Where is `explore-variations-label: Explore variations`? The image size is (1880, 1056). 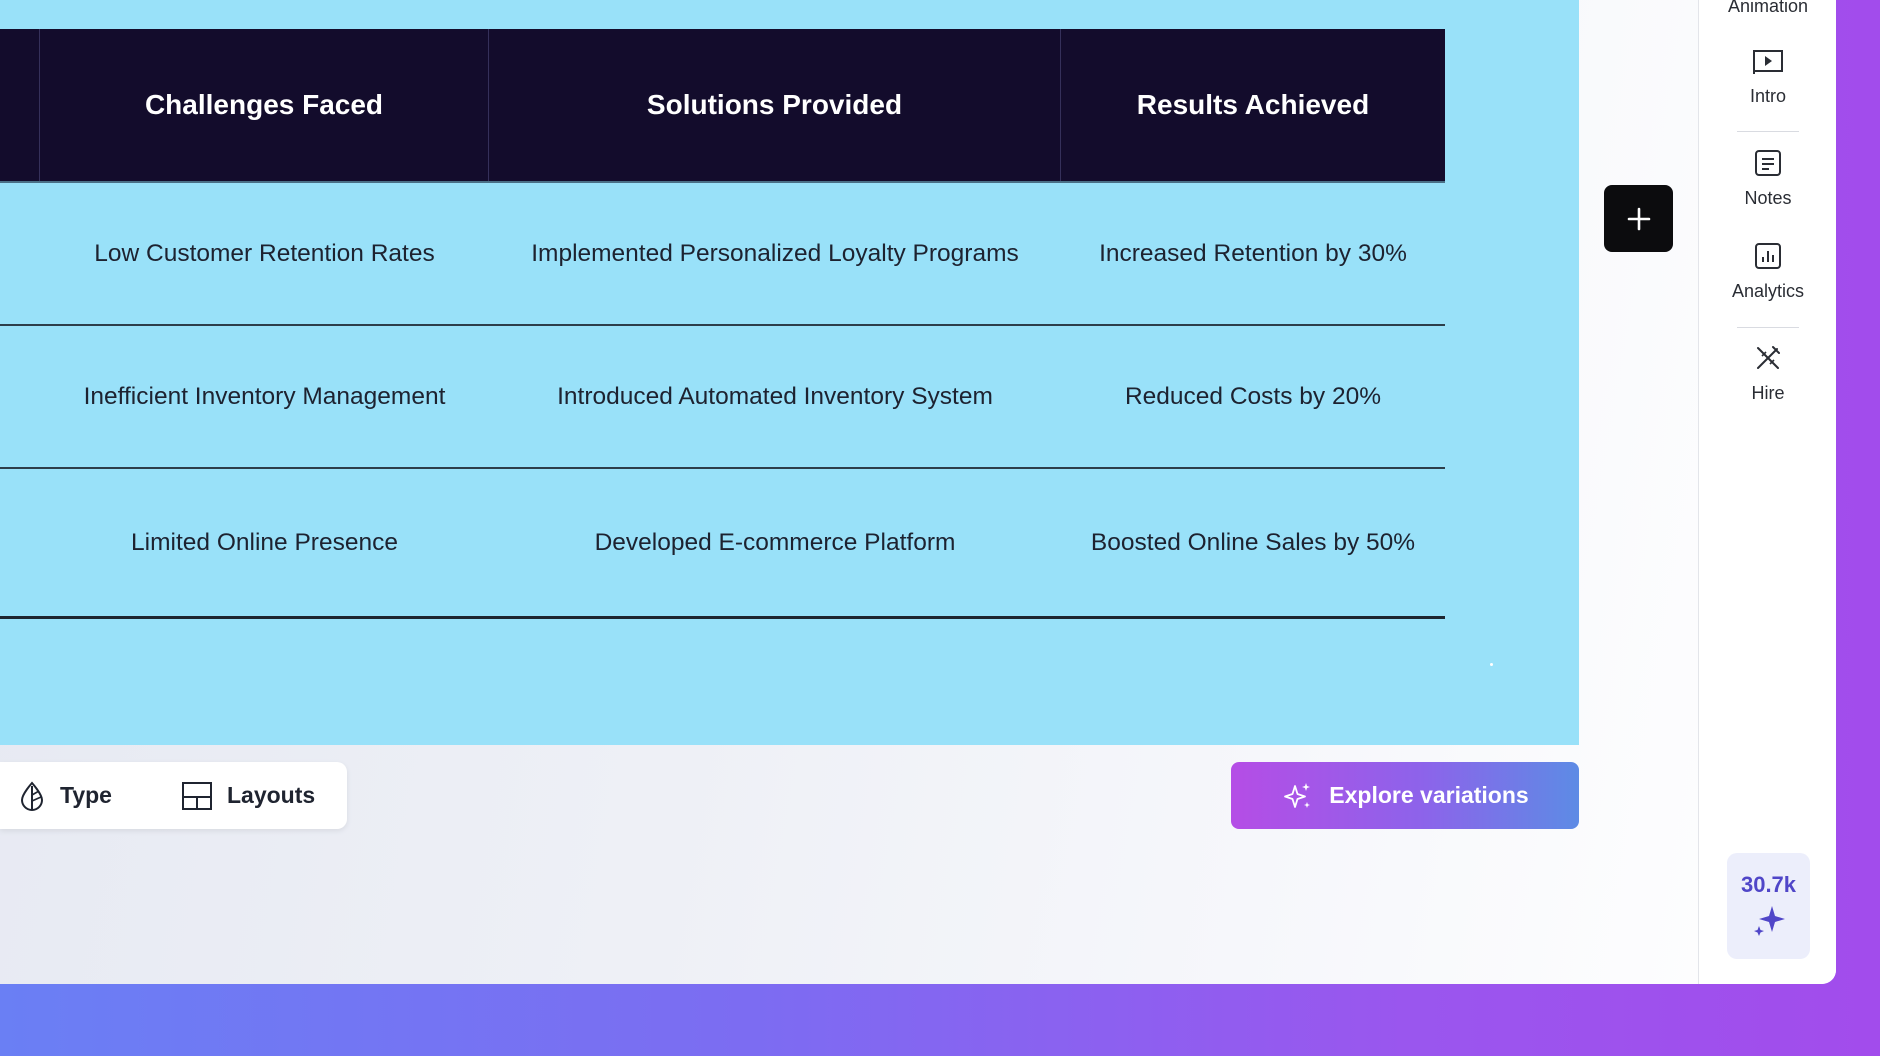
explore-variations-label: Explore variations is located at coordinates (1429, 795).